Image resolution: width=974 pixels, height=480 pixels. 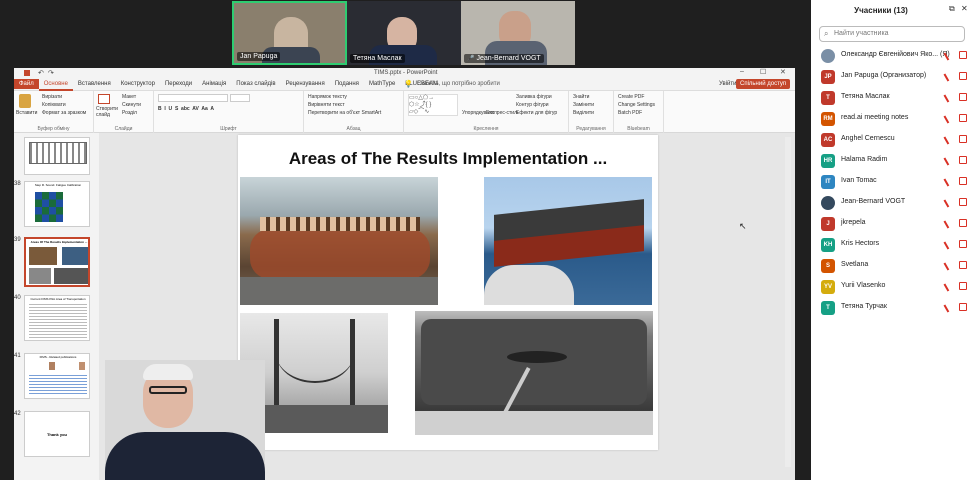 I want to click on participant-row: T Тетяна Маслак, so click(x=892, y=98).